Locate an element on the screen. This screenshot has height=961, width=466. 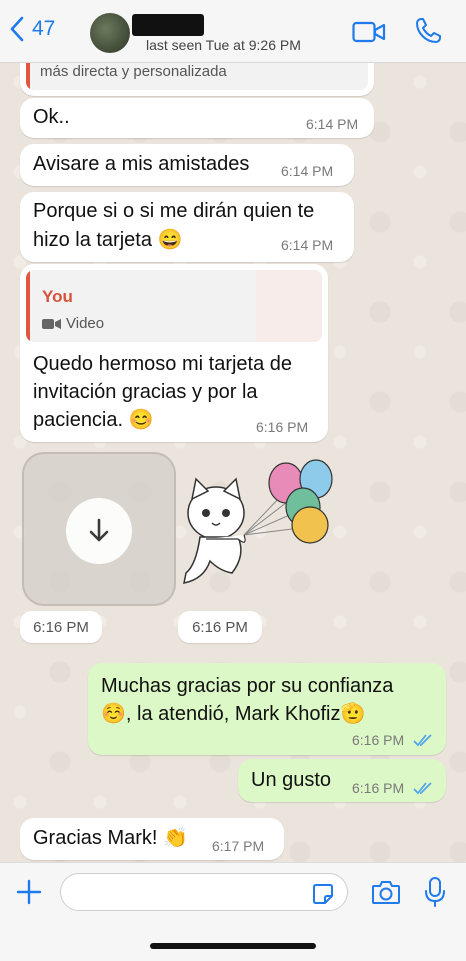
composer-bar is located at coordinates (233, 911).